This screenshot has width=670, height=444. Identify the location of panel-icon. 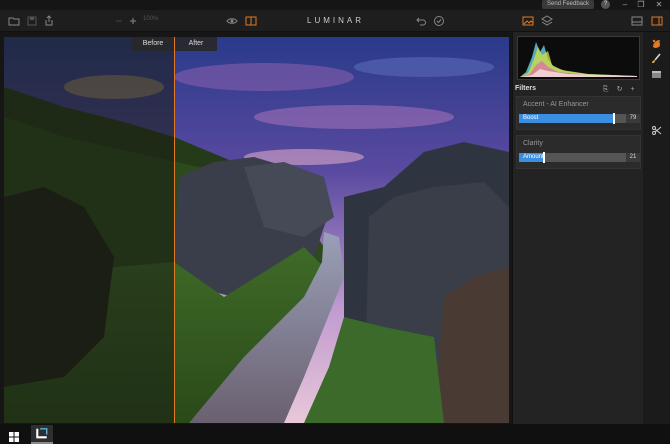
(656, 74).